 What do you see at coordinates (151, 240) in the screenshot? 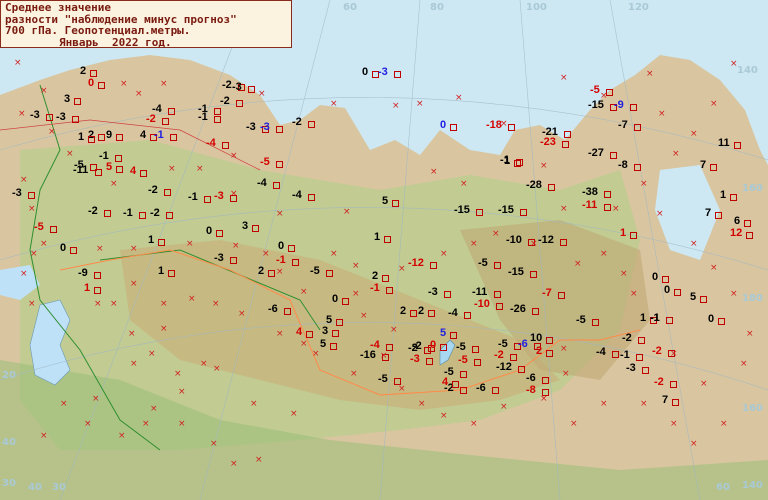
I see `observation-value: 1` at bounding box center [151, 240].